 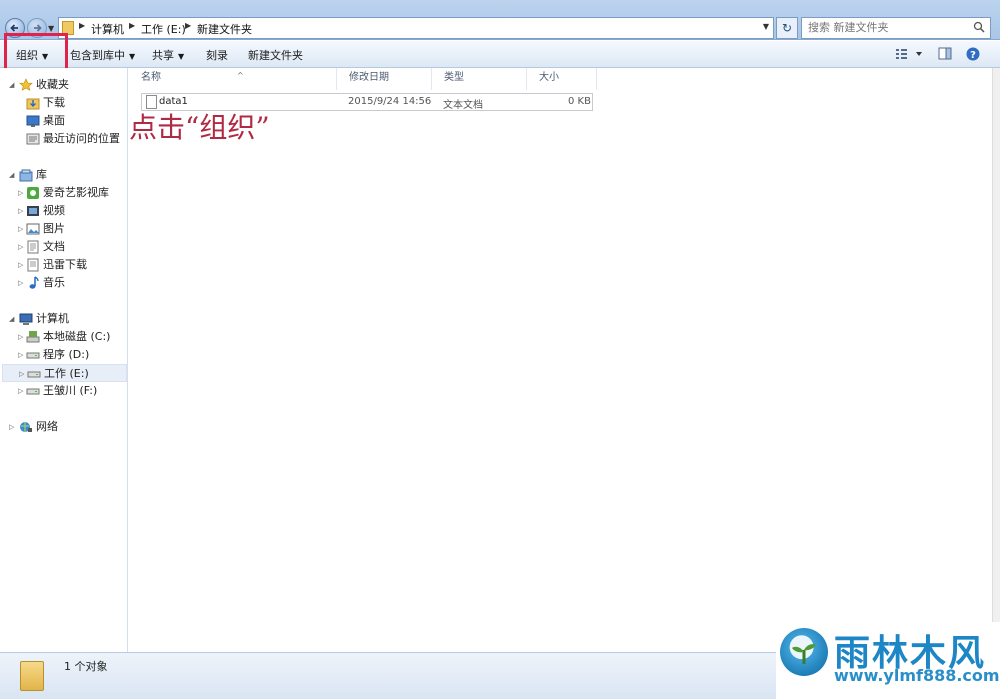 I want to click on folder-icon, so click(x=32, y=676).